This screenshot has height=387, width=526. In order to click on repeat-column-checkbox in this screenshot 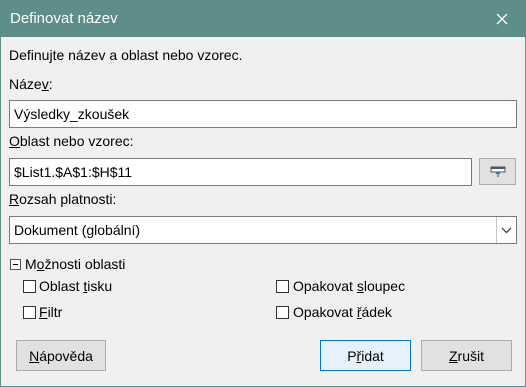, I will do `click(282, 286)`.